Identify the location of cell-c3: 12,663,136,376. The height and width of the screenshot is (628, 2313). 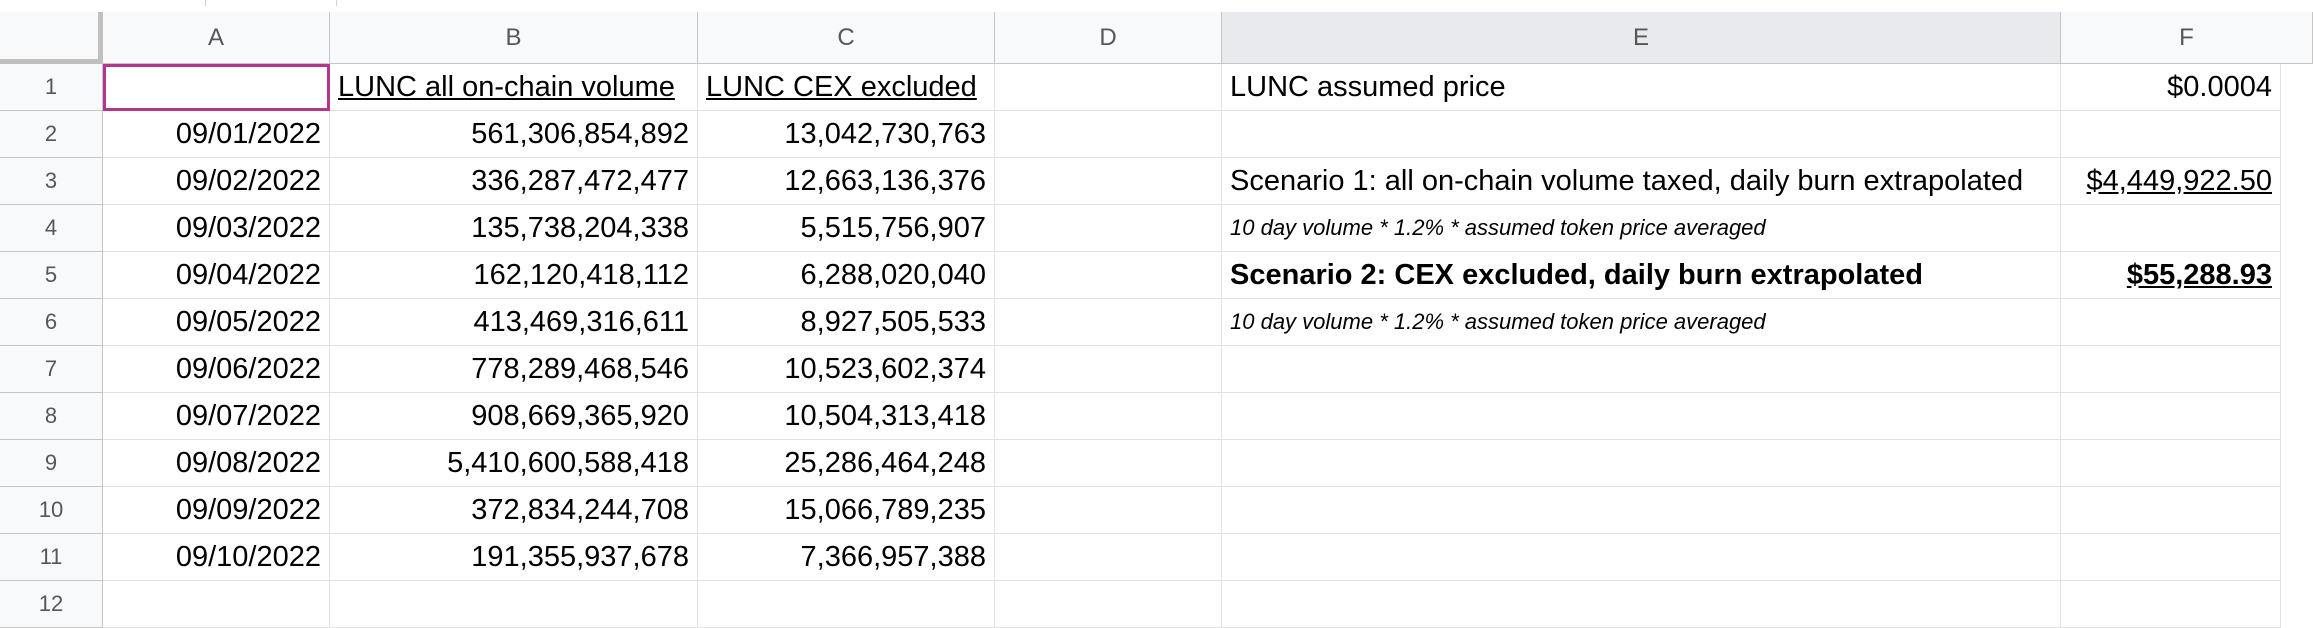
(846, 181).